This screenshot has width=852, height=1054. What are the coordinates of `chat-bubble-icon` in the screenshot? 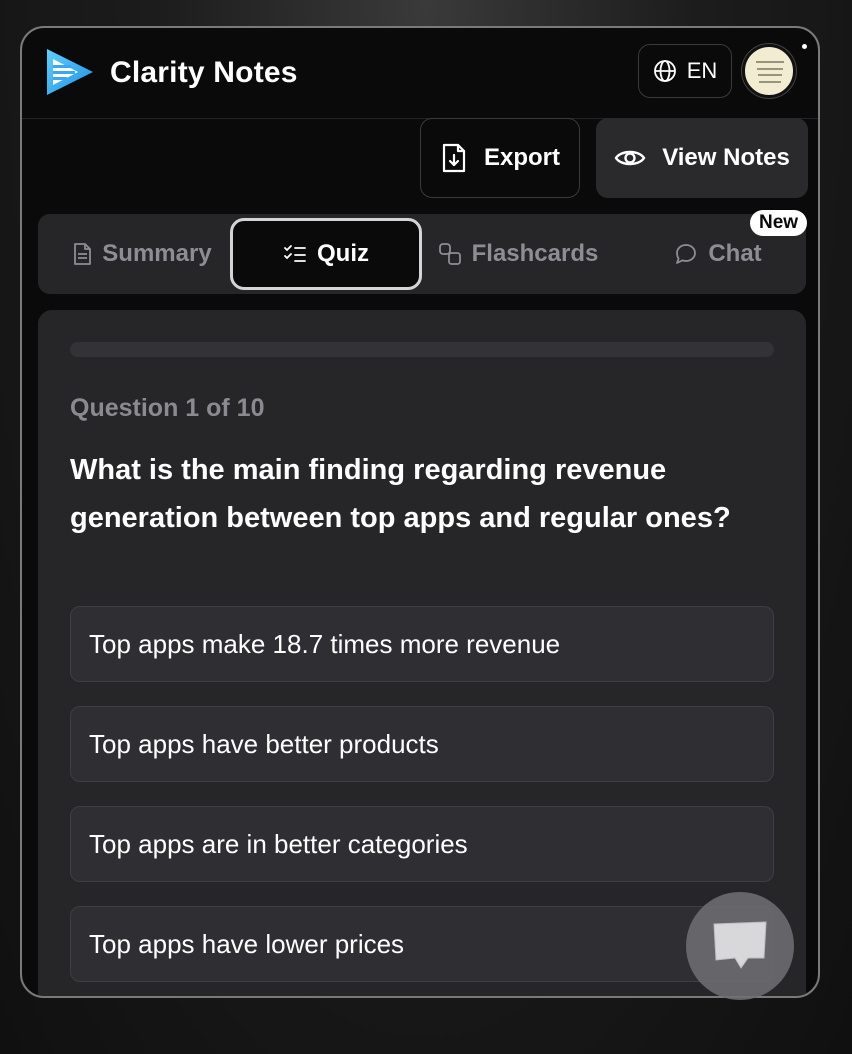 It's located at (740, 945).